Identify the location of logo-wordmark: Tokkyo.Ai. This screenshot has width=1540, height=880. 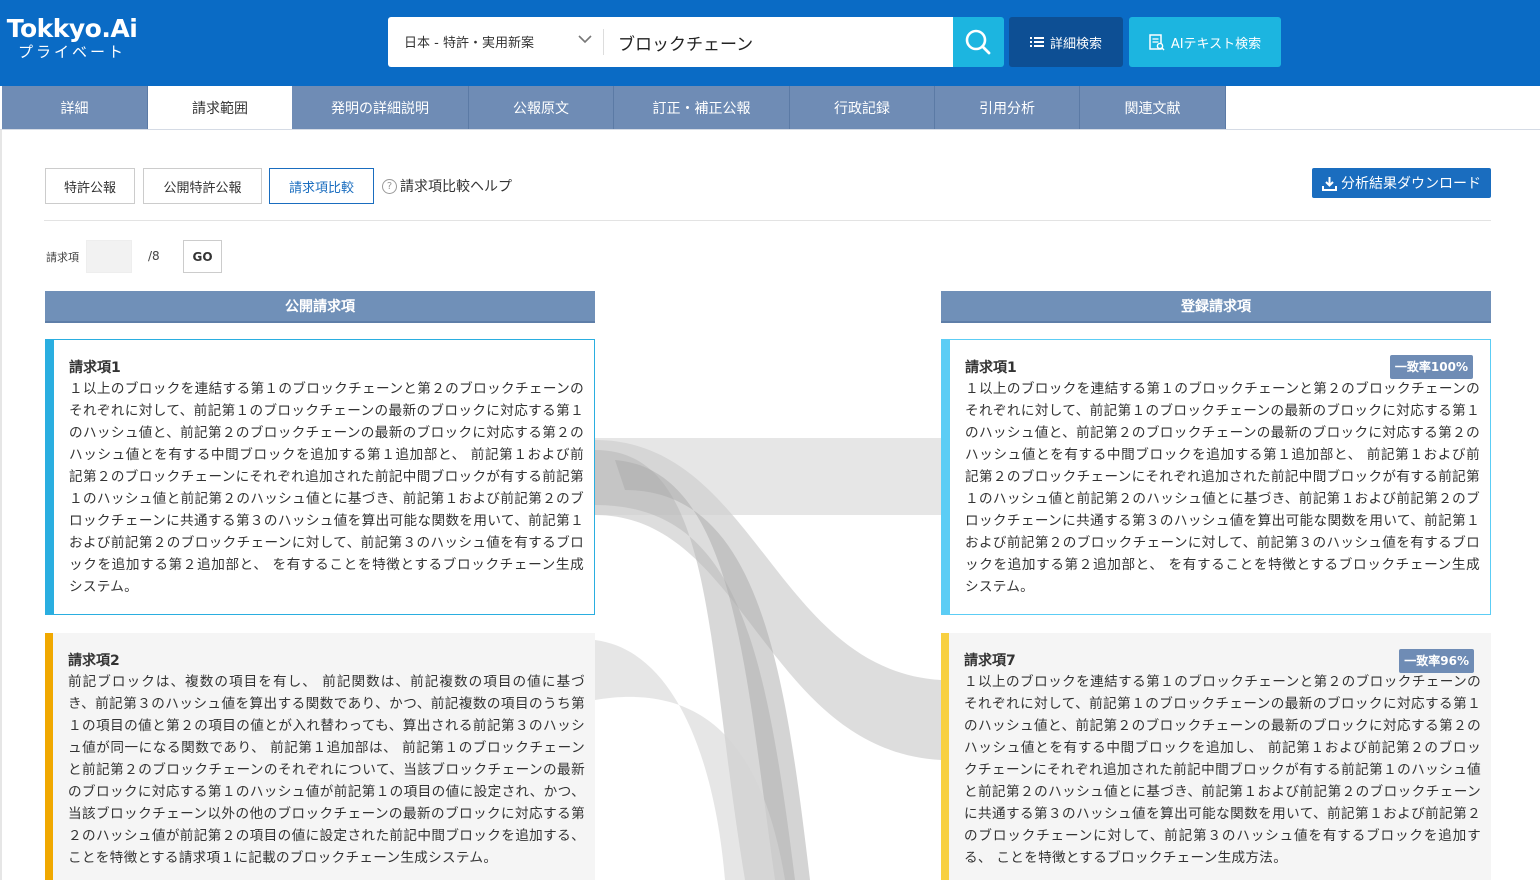
(72, 28).